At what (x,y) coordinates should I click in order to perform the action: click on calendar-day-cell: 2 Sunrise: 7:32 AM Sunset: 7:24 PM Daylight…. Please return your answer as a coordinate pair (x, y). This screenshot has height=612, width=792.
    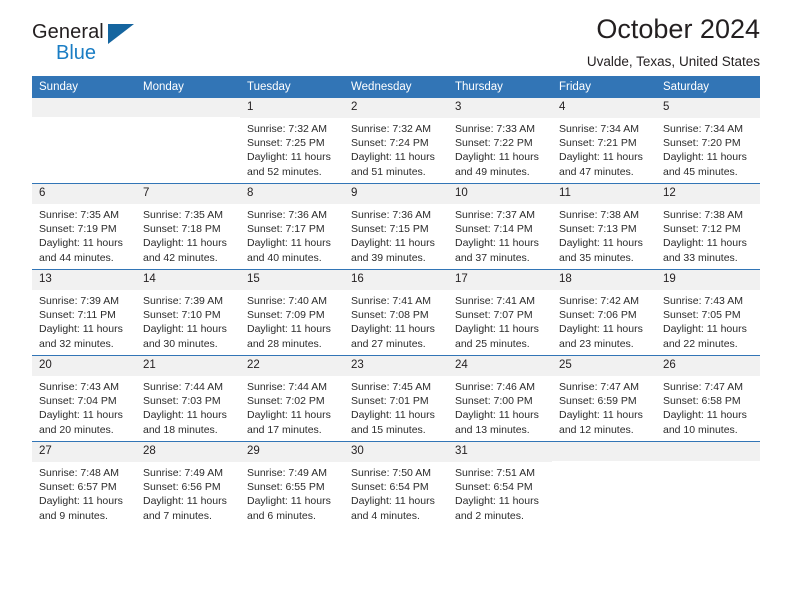
    Looking at the image, I should click on (396, 141).